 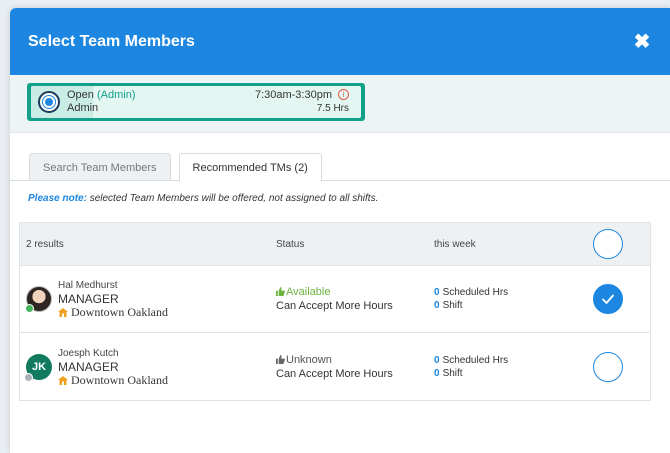 I want to click on tab-bar: Search Team Members Recommended TMs (2), so click(x=340, y=157).